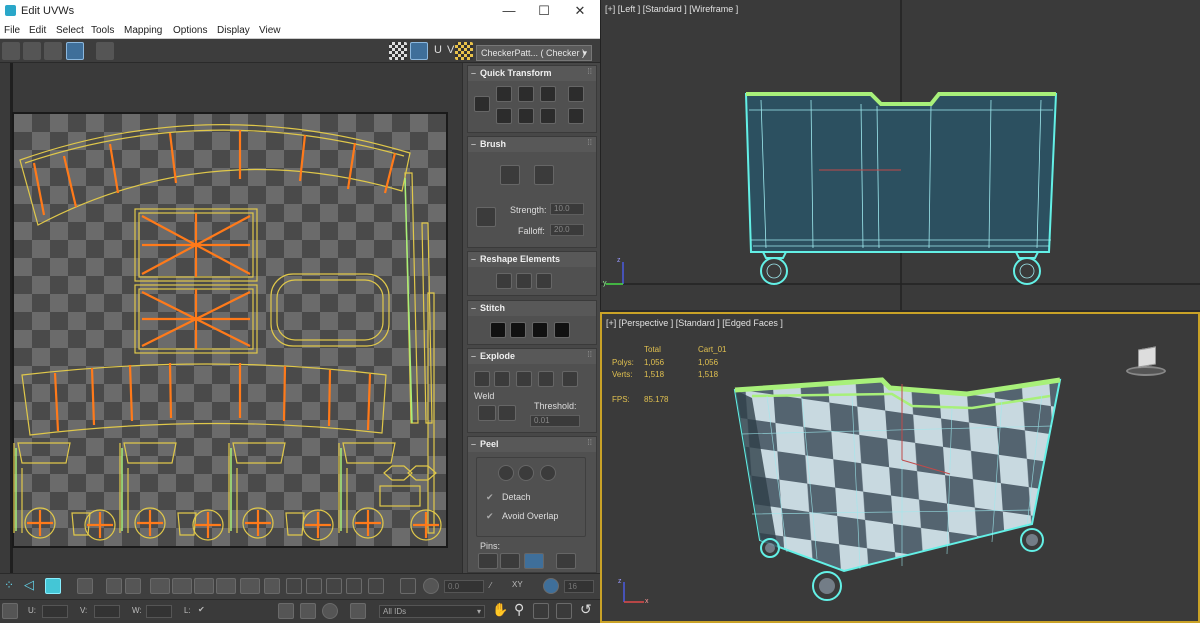  What do you see at coordinates (233, 30) in the screenshot?
I see `menu-display: Display` at bounding box center [233, 30].